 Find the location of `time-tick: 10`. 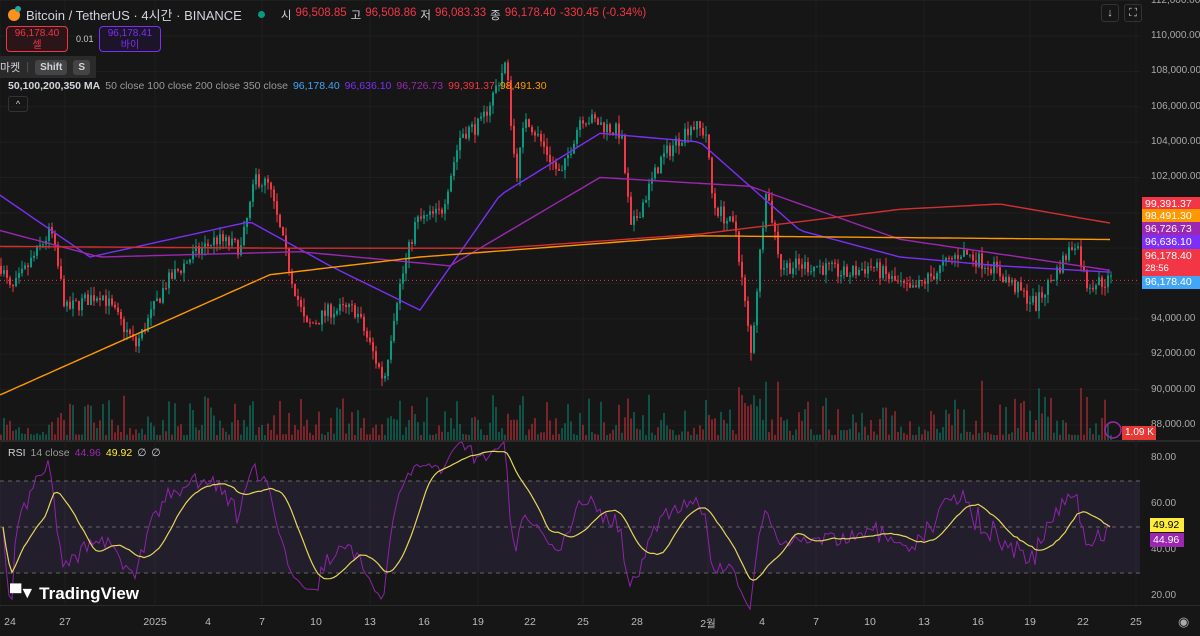

time-tick: 10 is located at coordinates (870, 622).